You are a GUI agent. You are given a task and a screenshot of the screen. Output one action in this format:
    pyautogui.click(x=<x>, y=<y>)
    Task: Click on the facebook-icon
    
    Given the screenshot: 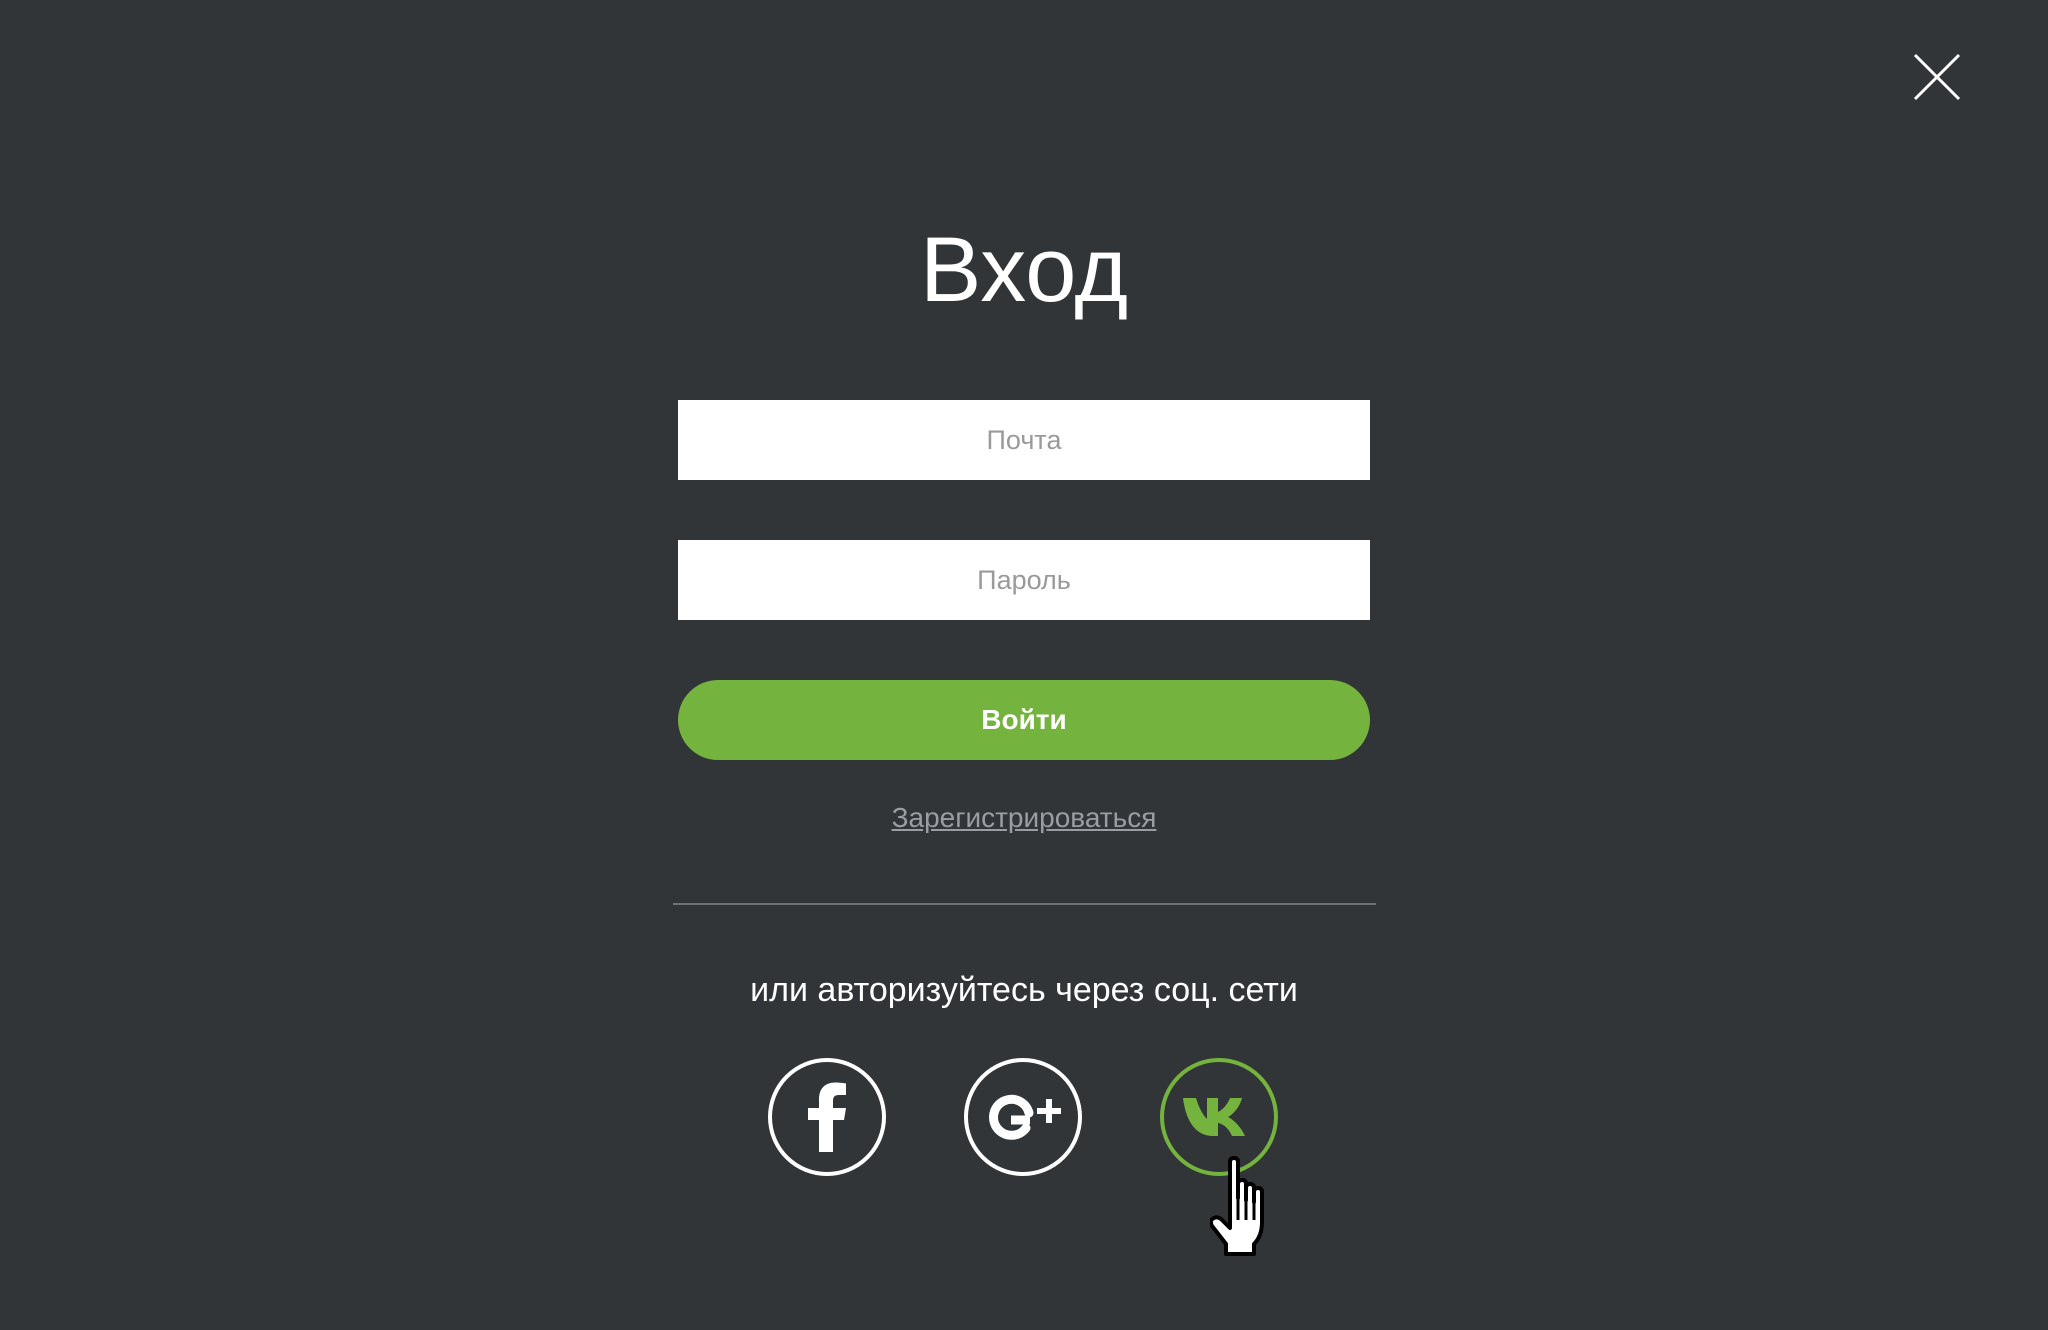 What is the action you would take?
    pyautogui.click(x=827, y=1117)
    